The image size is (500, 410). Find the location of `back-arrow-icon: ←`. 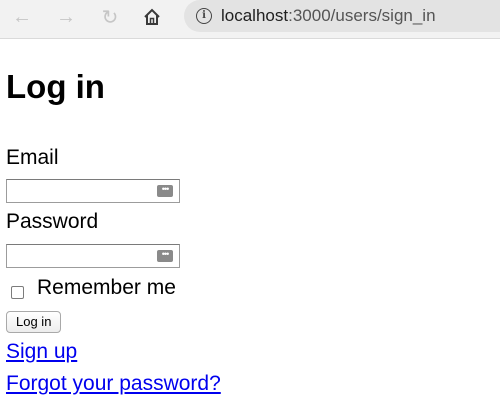

back-arrow-icon: ← is located at coordinates (22, 17).